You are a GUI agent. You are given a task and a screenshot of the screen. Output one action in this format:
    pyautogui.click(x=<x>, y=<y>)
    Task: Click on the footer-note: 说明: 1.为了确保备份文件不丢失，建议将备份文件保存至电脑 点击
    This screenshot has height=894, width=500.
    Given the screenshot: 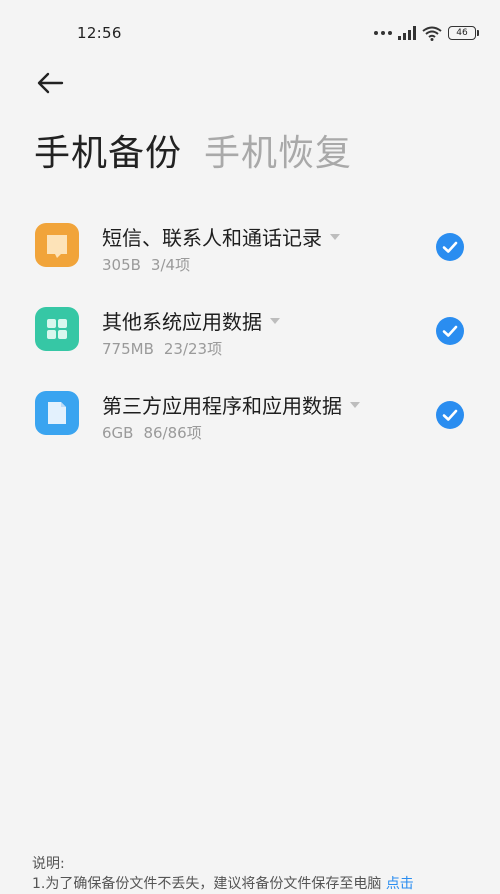 What is the action you would take?
    pyautogui.click(x=262, y=874)
    